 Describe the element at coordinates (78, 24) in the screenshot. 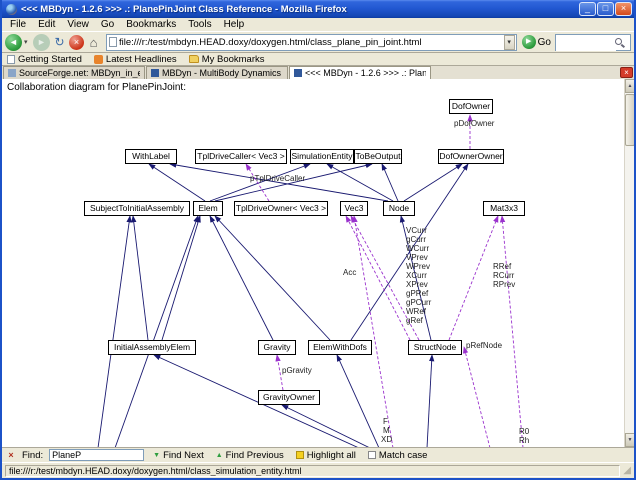

I see `menu-view: View` at that location.